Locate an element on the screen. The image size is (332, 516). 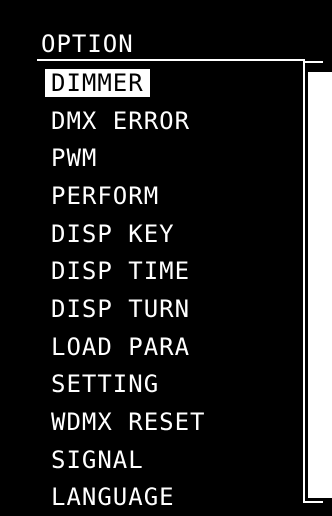
menu-item-disp-key: DISP KEY is located at coordinates (128, 234).